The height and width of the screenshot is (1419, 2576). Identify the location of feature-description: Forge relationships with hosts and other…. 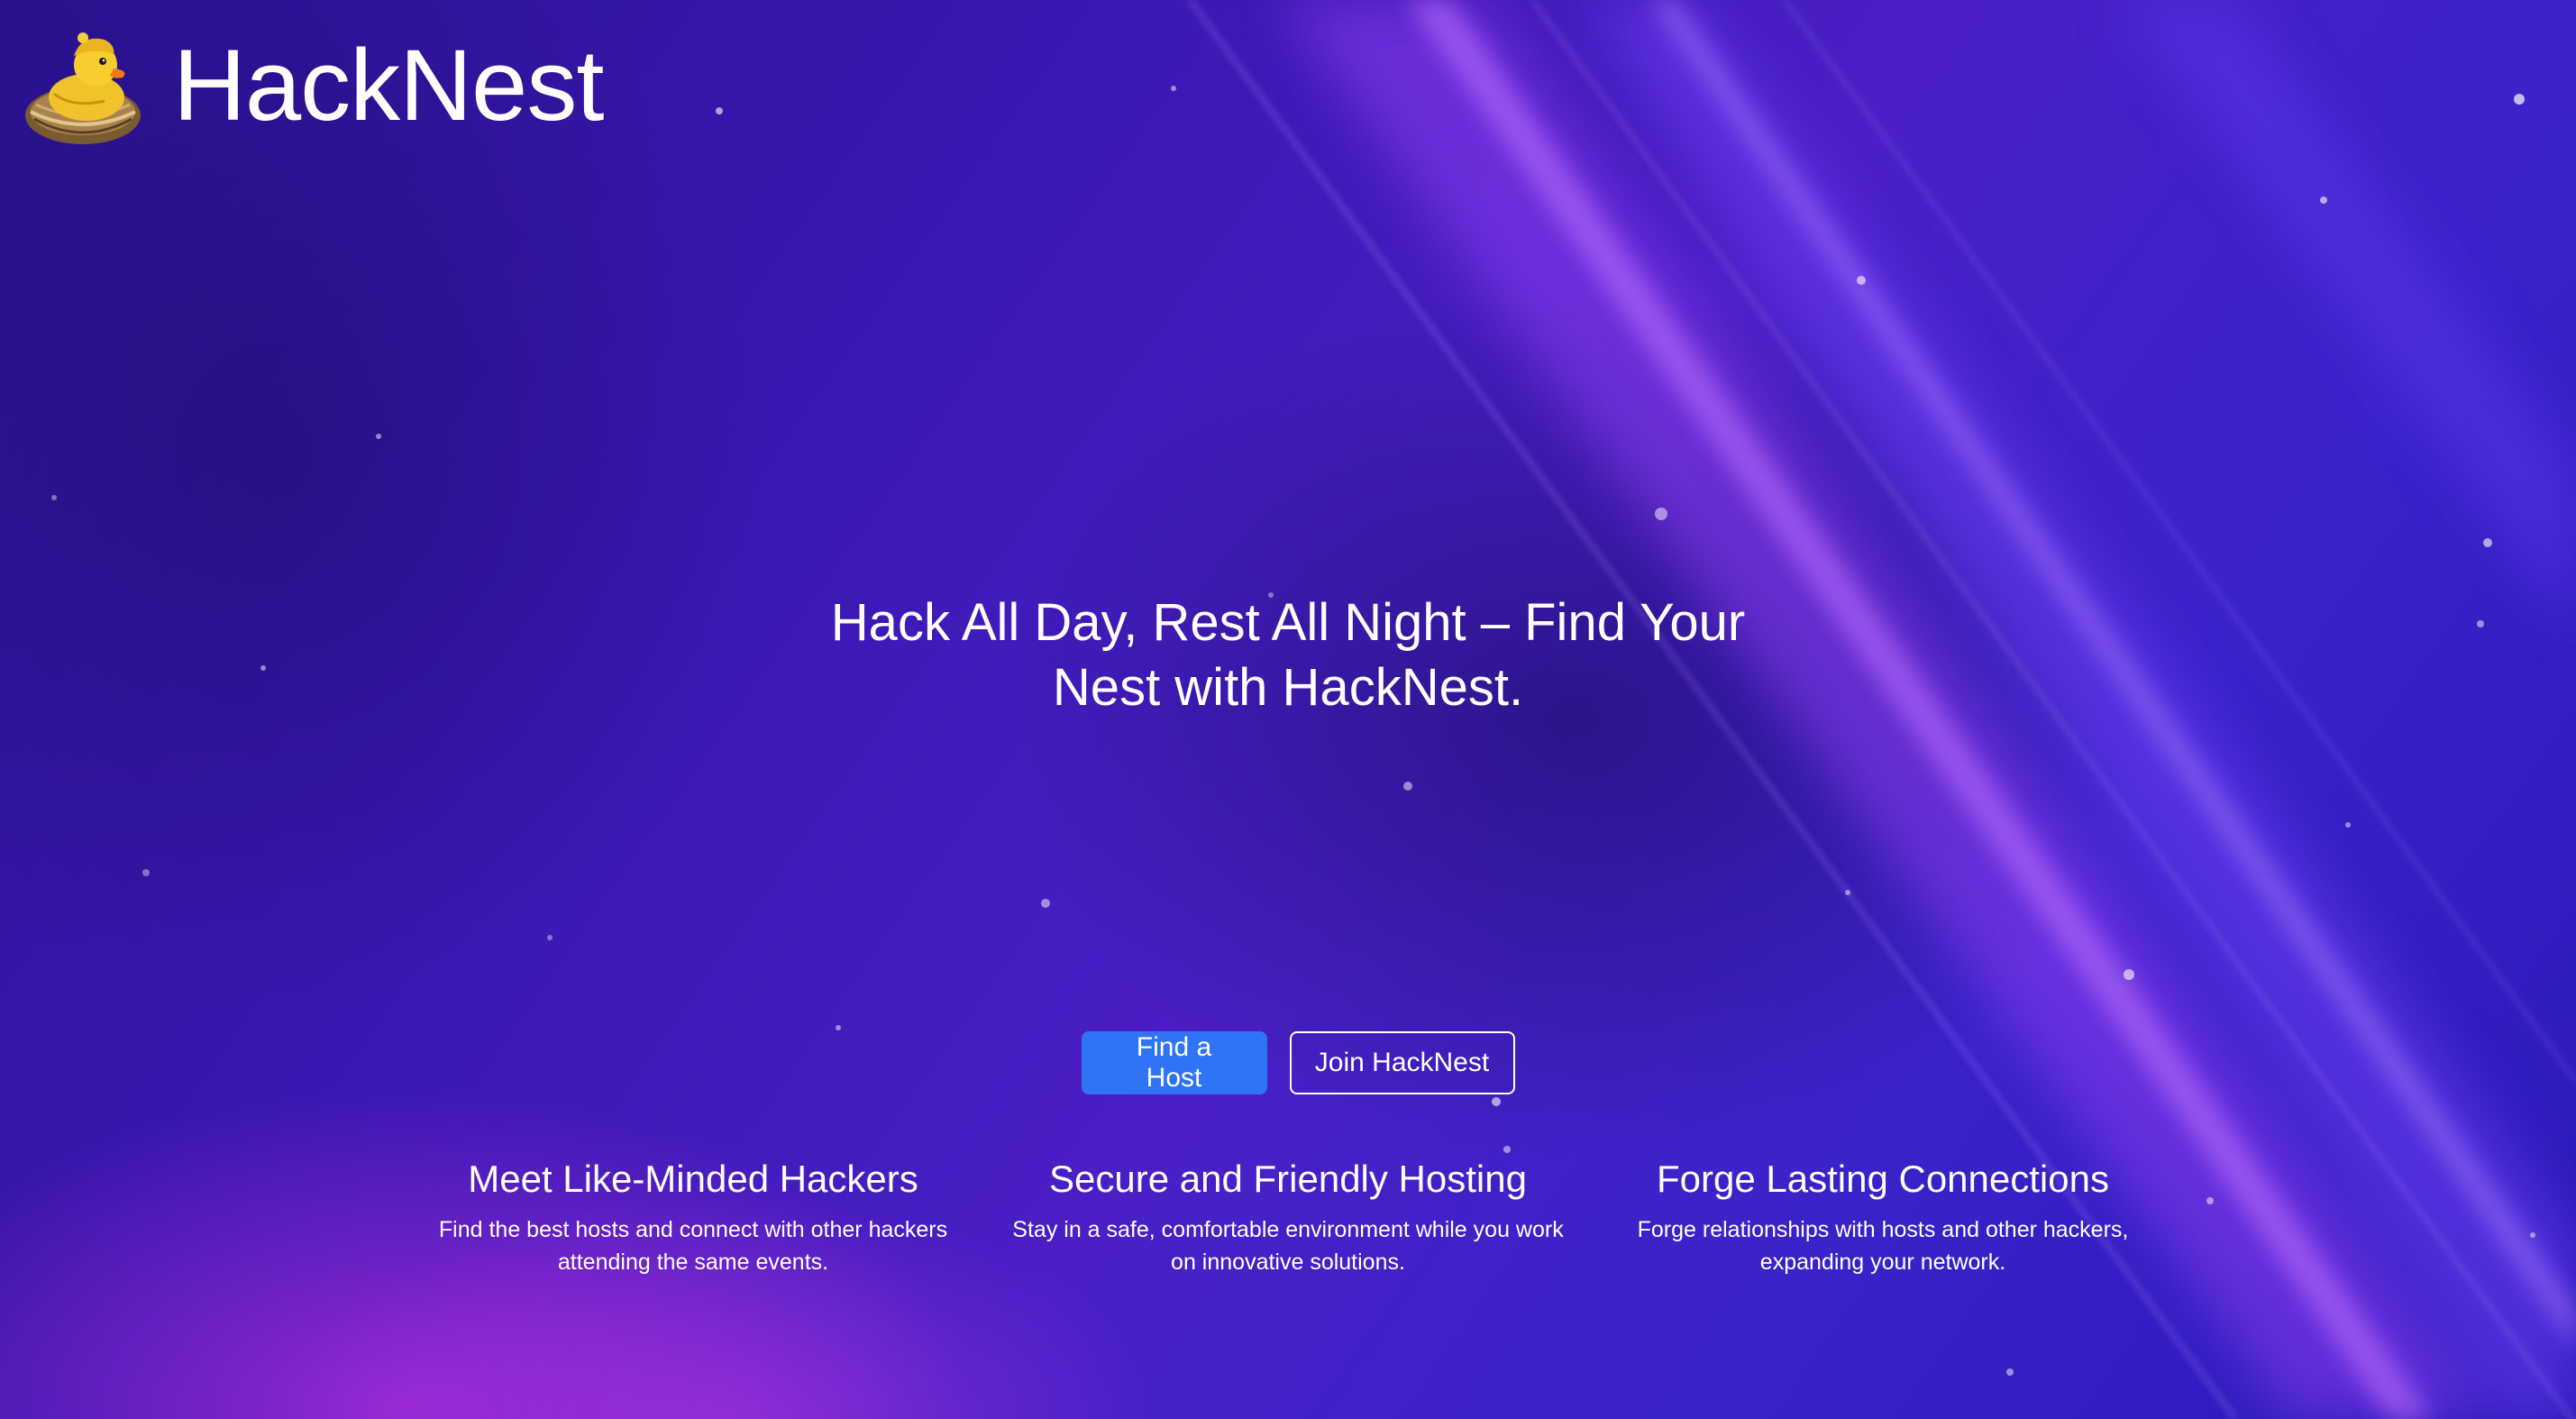
(1883, 1246).